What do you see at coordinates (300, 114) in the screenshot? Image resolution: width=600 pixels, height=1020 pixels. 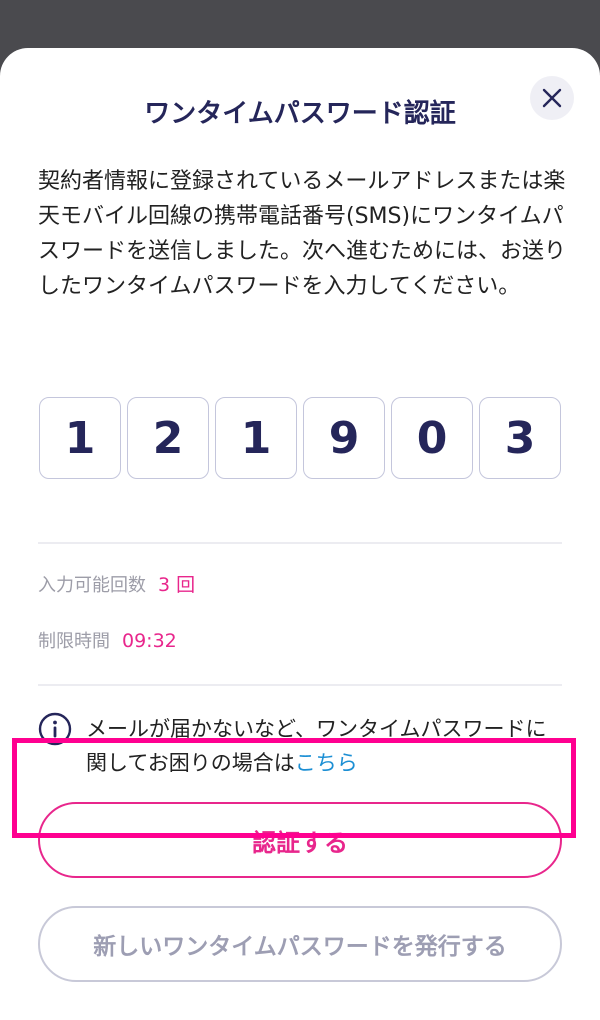 I see `modal-title: ワンタイムパスワード認証` at bounding box center [300, 114].